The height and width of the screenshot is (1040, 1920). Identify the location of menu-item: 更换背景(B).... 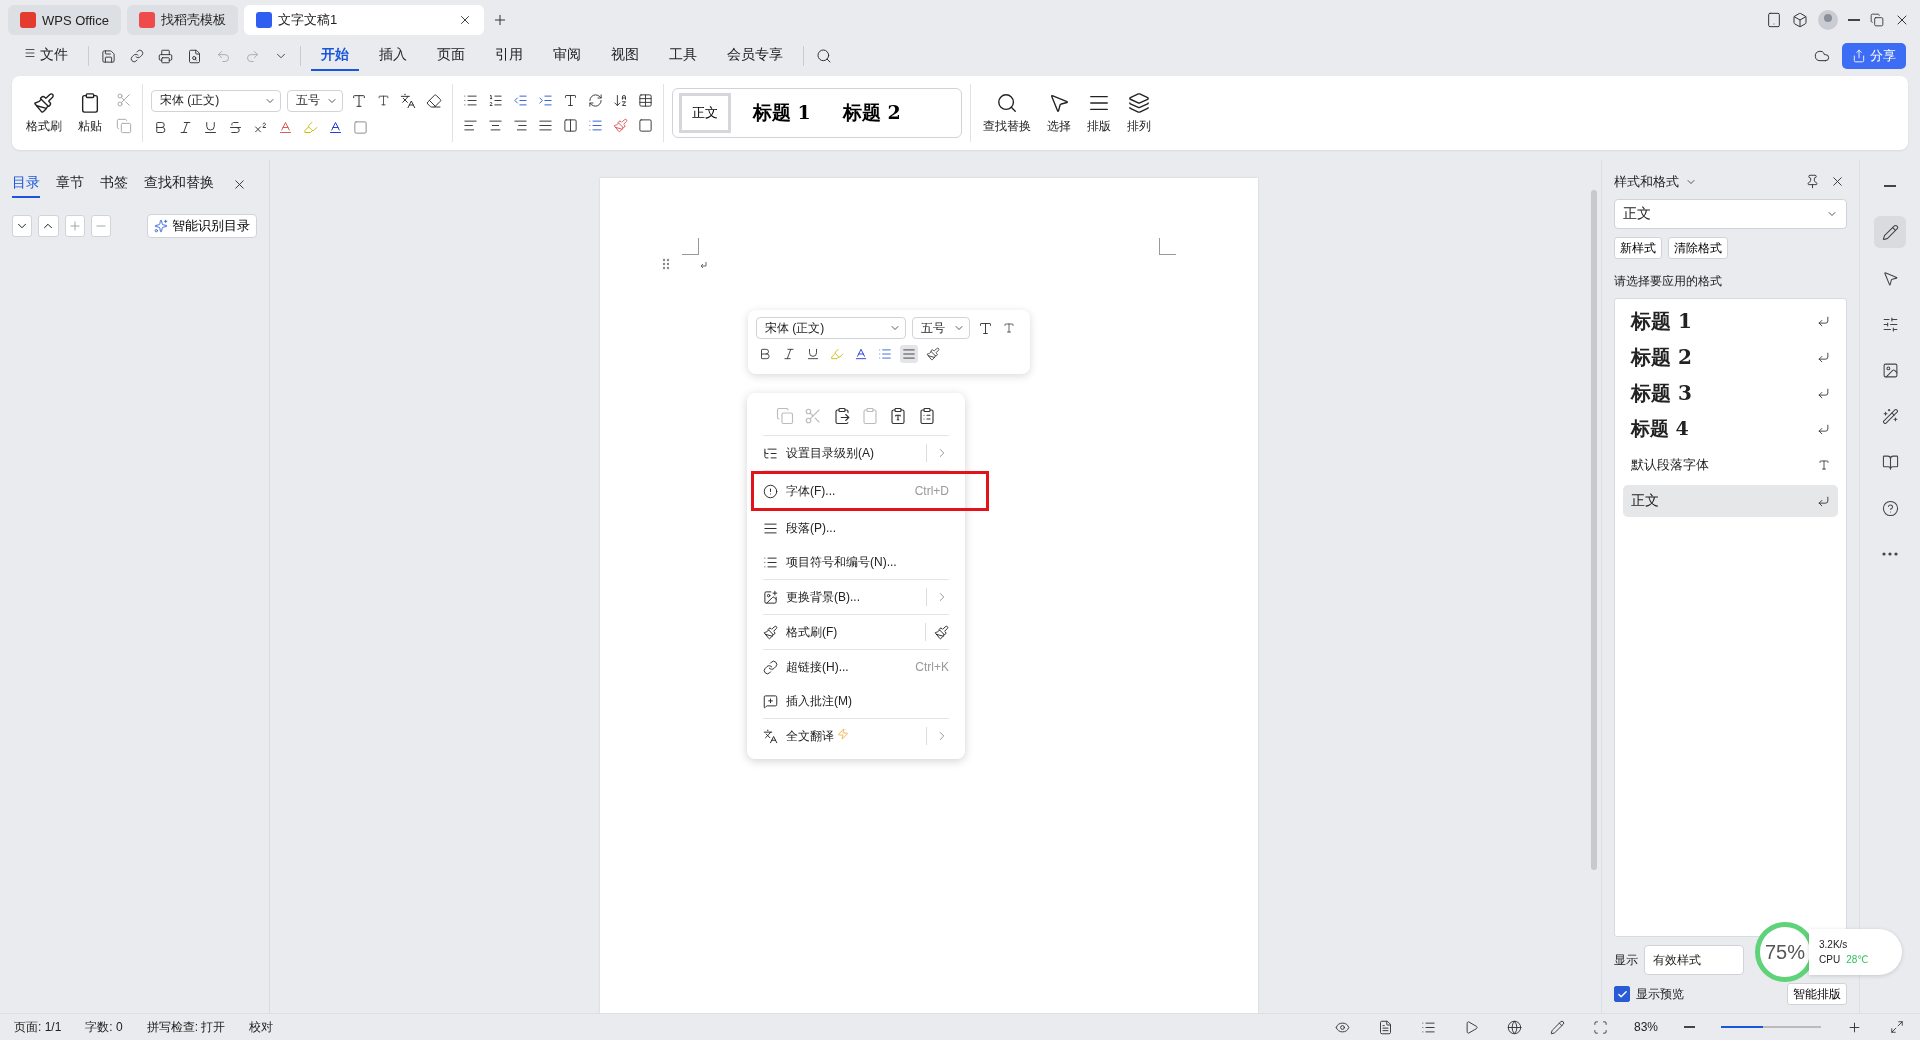
(856, 597).